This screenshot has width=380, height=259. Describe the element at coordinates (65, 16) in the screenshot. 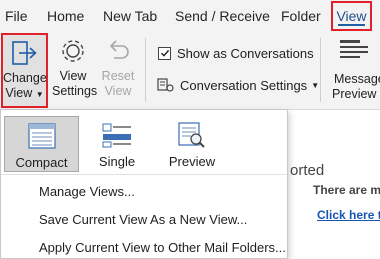

I see `tab-home: Home` at that location.